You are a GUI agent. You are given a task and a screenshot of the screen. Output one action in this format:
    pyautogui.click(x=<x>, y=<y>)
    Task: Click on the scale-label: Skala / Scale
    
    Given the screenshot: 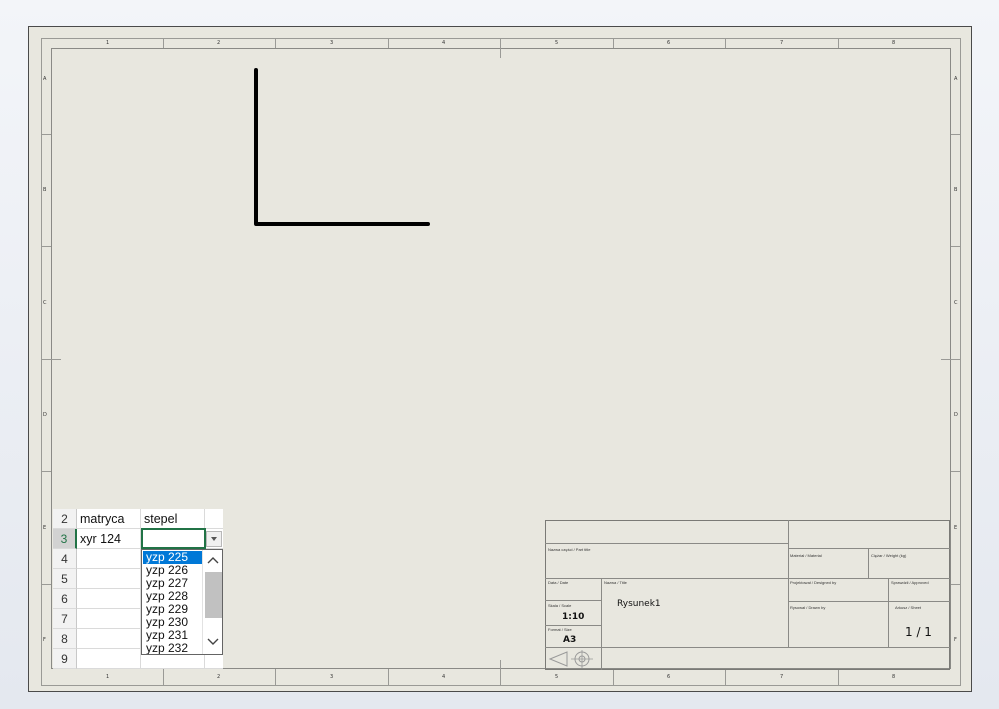 What is the action you would take?
    pyautogui.click(x=560, y=605)
    